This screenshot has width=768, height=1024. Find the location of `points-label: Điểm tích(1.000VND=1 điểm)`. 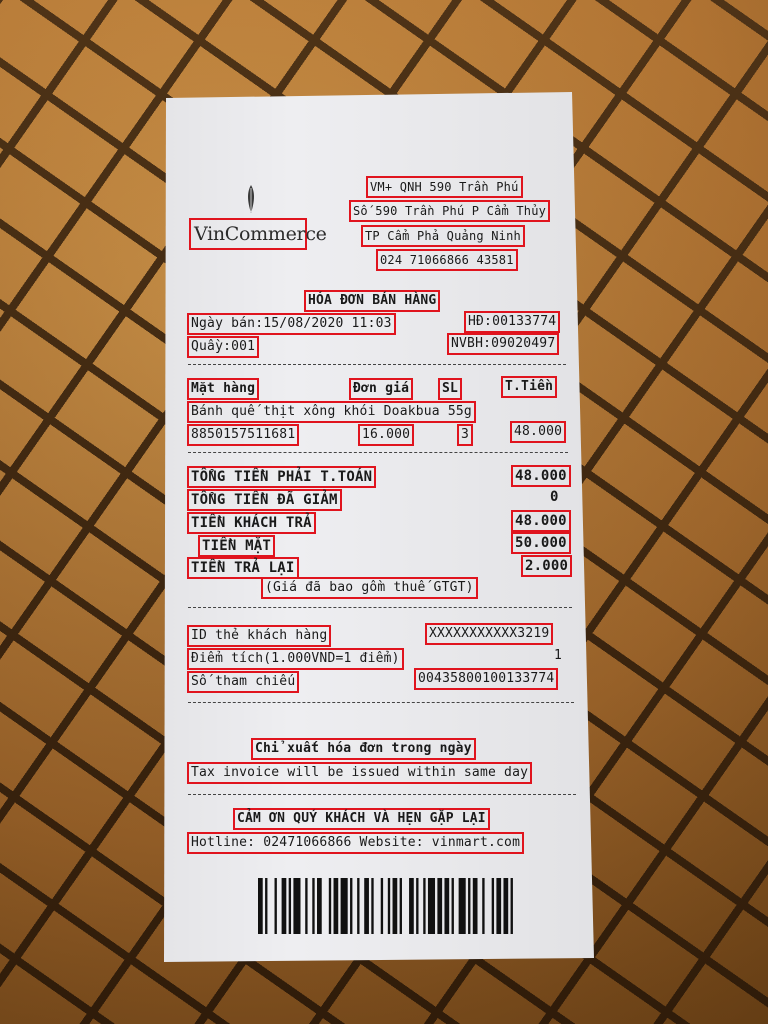

points-label: Điểm tích(1.000VND=1 điểm) is located at coordinates (295, 659).